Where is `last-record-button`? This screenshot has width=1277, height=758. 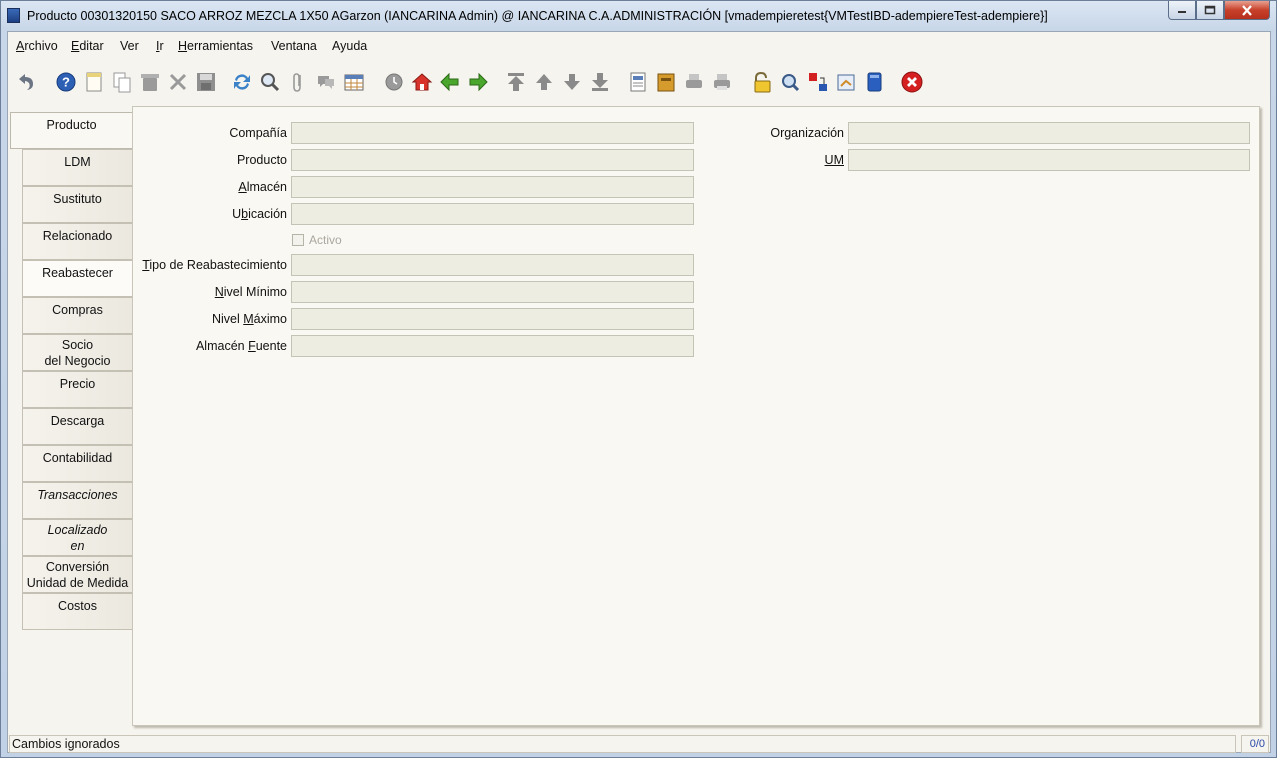 last-record-button is located at coordinates (600, 82).